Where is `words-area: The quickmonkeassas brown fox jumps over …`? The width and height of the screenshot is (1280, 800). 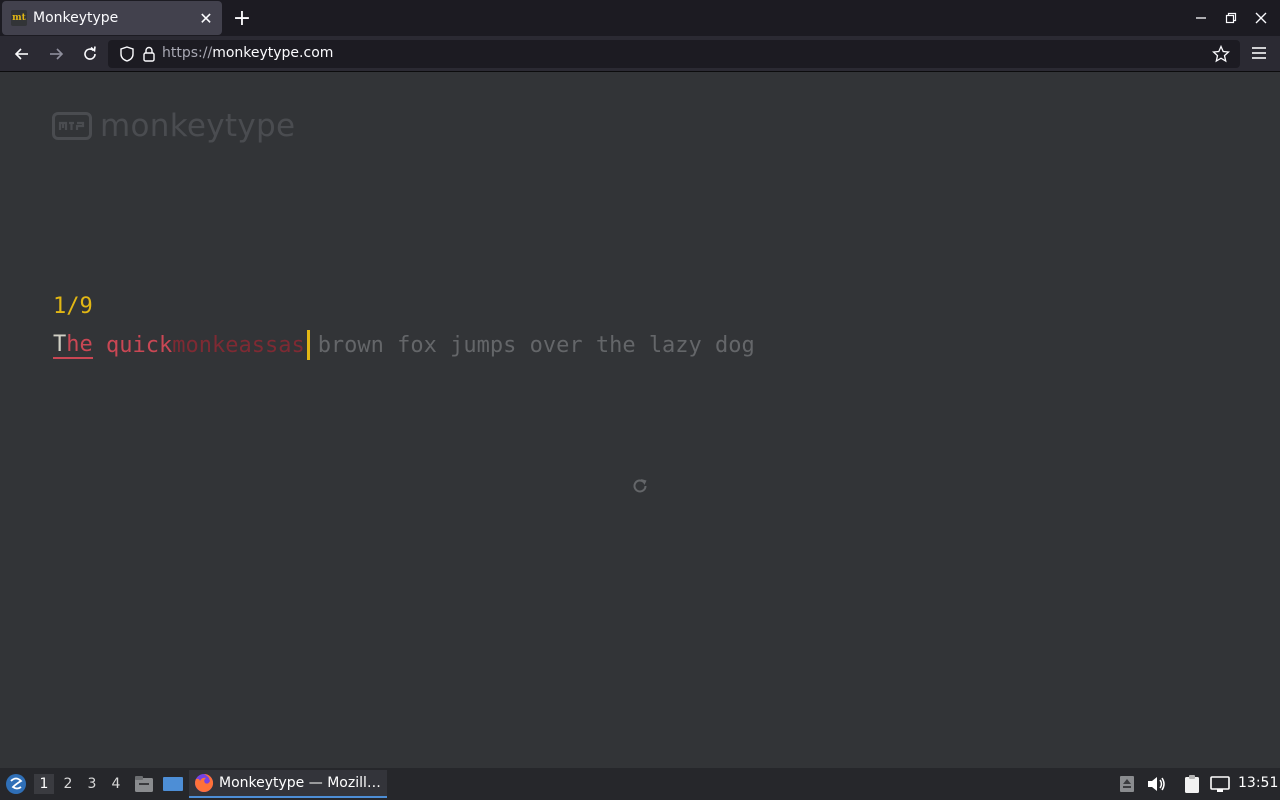 words-area: The quickmonkeassas brown fox jumps over … is located at coordinates (404, 345).